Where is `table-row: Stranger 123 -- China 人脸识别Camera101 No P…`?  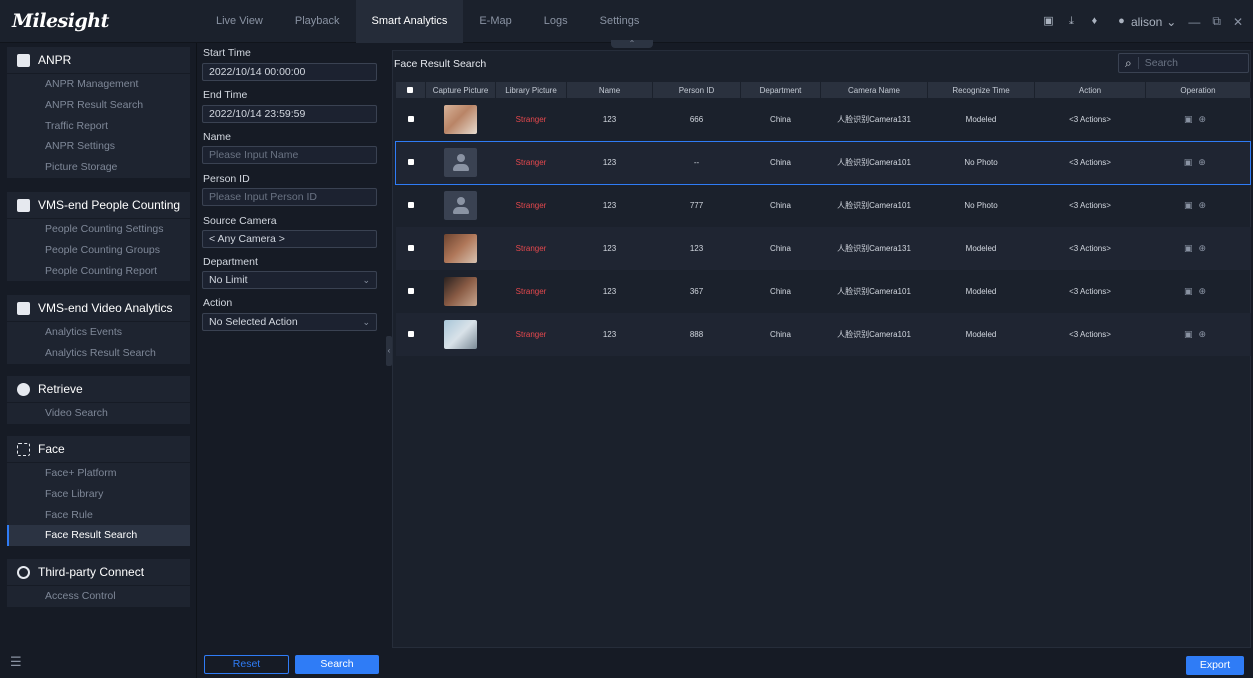
table-row: Stranger 123 -- China 人脸识别Camera101 No P… is located at coordinates (823, 162).